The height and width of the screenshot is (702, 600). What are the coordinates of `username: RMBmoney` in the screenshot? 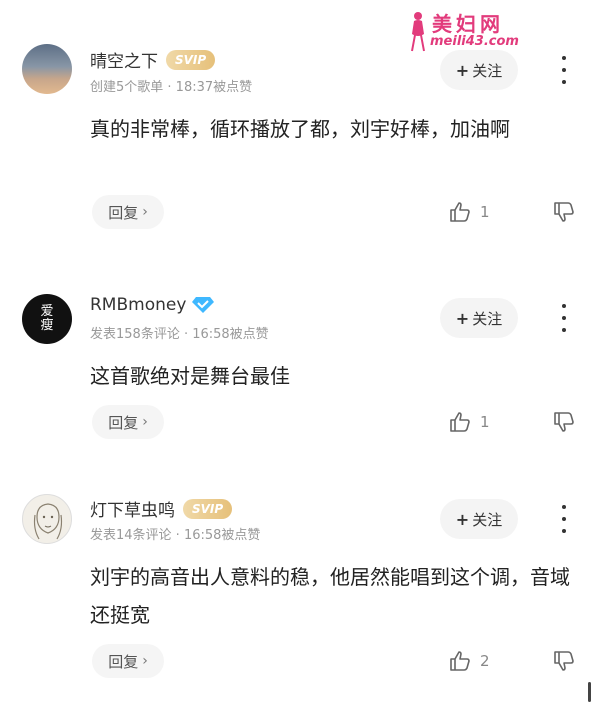 It's located at (138, 305).